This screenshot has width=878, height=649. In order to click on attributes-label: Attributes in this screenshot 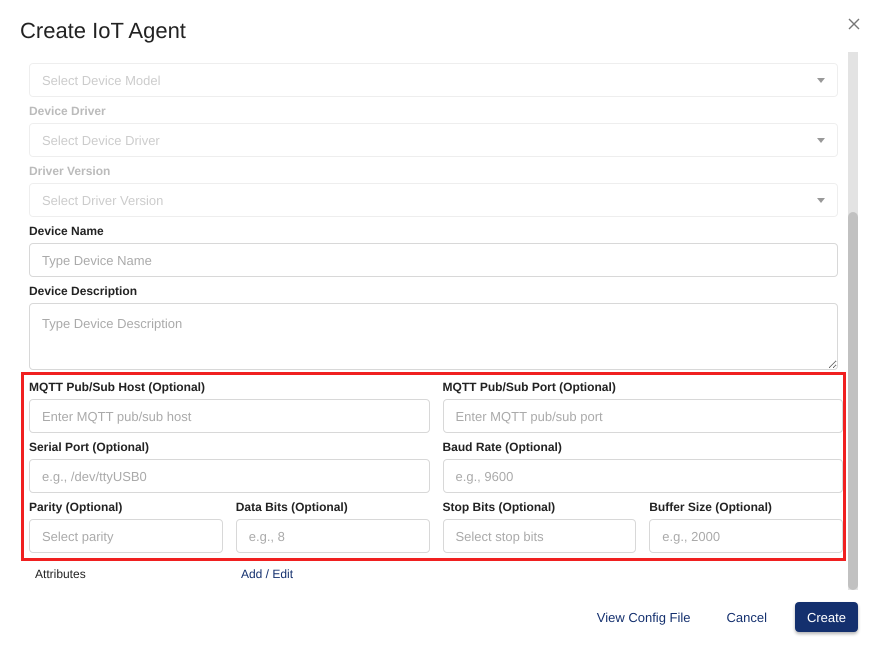, I will do `click(60, 574)`.